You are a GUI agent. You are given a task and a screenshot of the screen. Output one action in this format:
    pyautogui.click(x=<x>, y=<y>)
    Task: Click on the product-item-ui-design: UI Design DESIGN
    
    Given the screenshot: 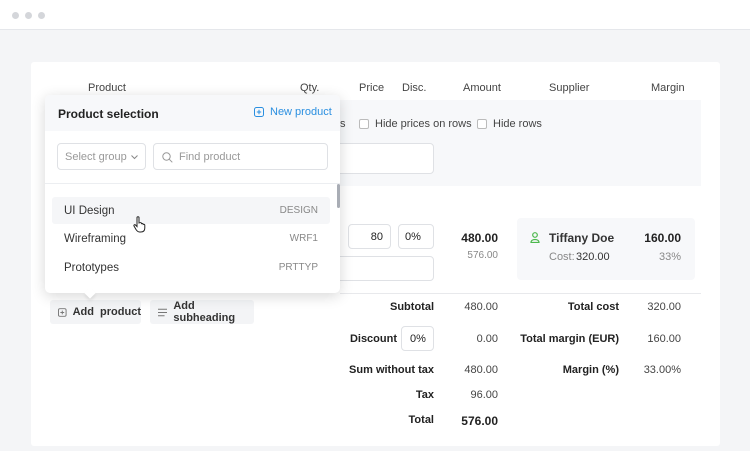 What is the action you would take?
    pyautogui.click(x=191, y=210)
    